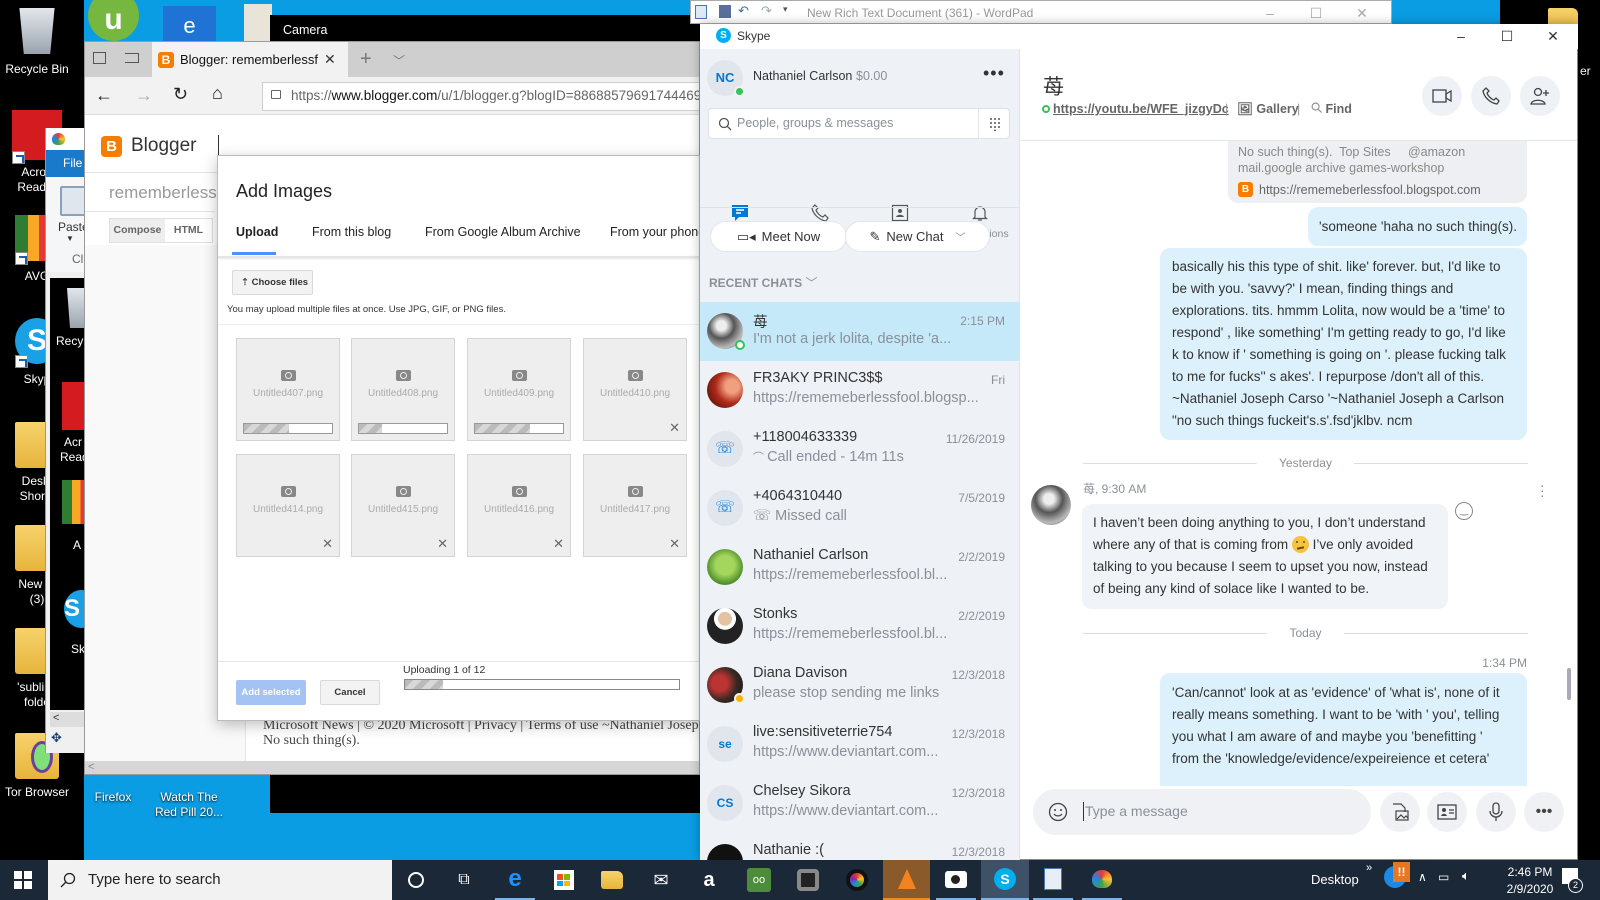 The height and width of the screenshot is (900, 1600). What do you see at coordinates (564, 880) in the screenshot?
I see `store-icon` at bounding box center [564, 880].